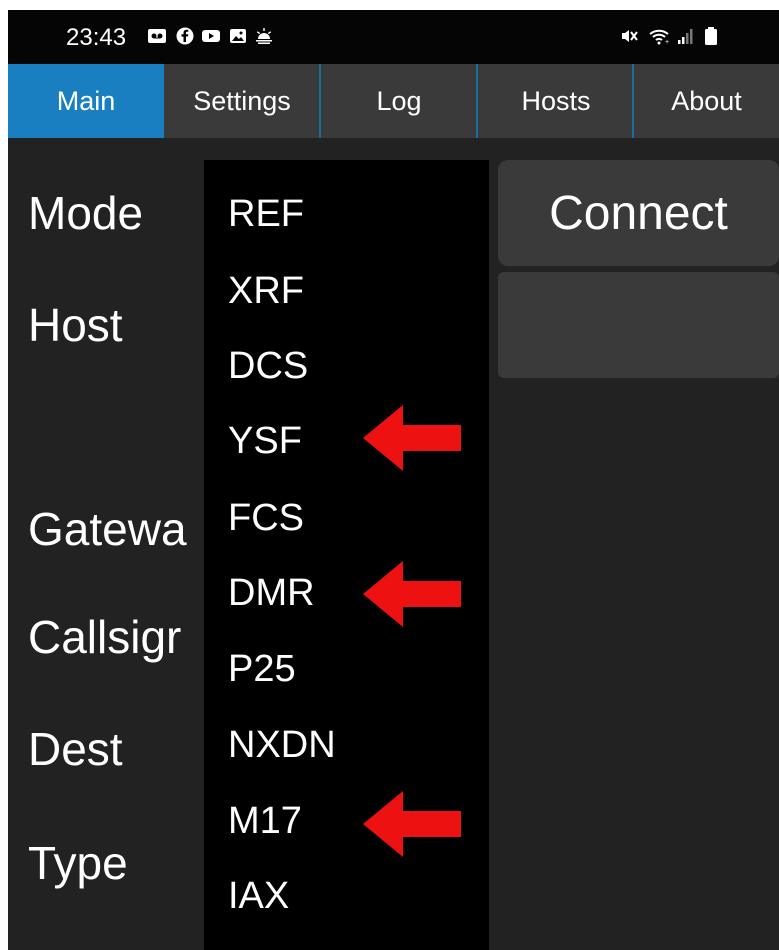 The height and width of the screenshot is (950, 779). What do you see at coordinates (105, 637) in the screenshot?
I see `callsign-label: Callsigr` at bounding box center [105, 637].